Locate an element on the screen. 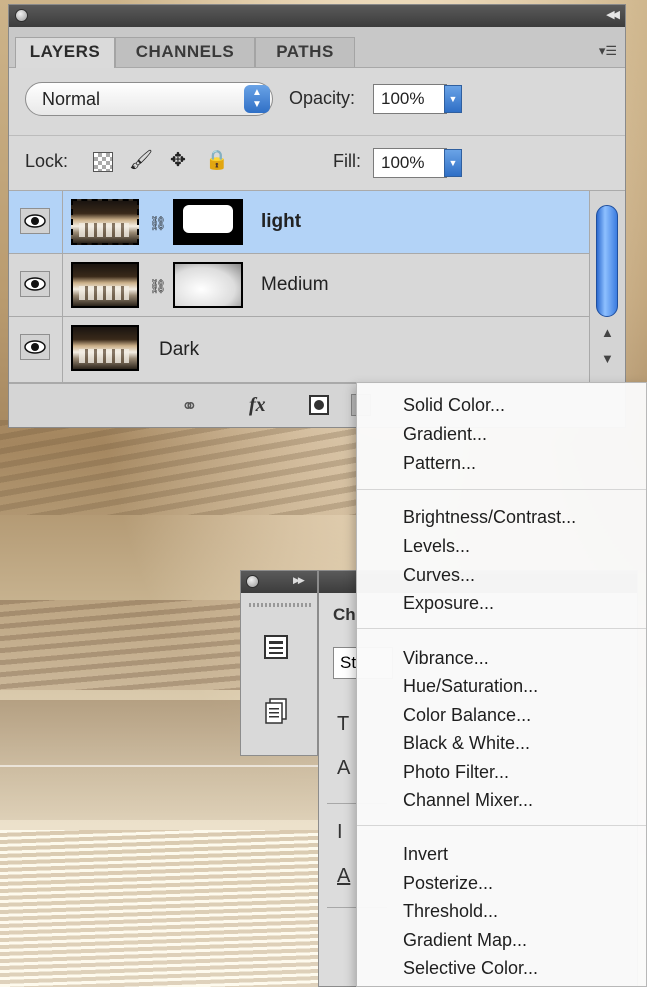  character-tab: Ch is located at coordinates (344, 615).